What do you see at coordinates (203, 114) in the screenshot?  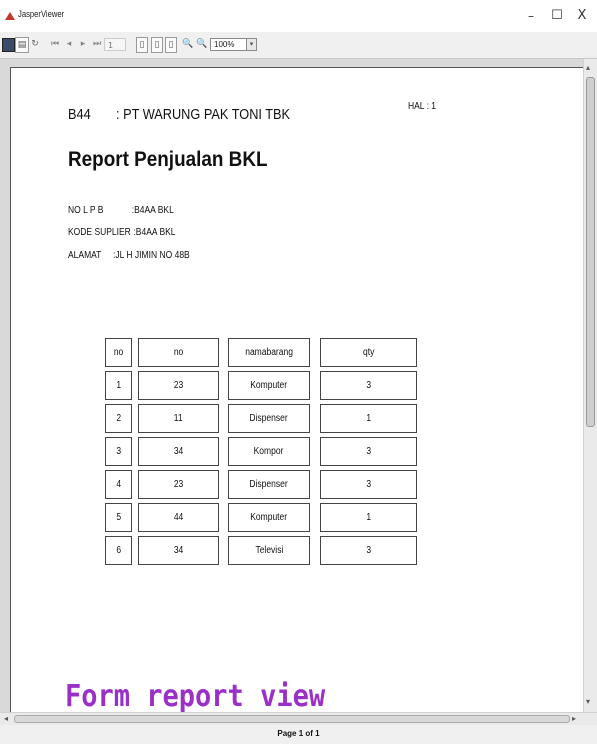 I see `company-name: : PT WARUNG PAK TONI TBK` at bounding box center [203, 114].